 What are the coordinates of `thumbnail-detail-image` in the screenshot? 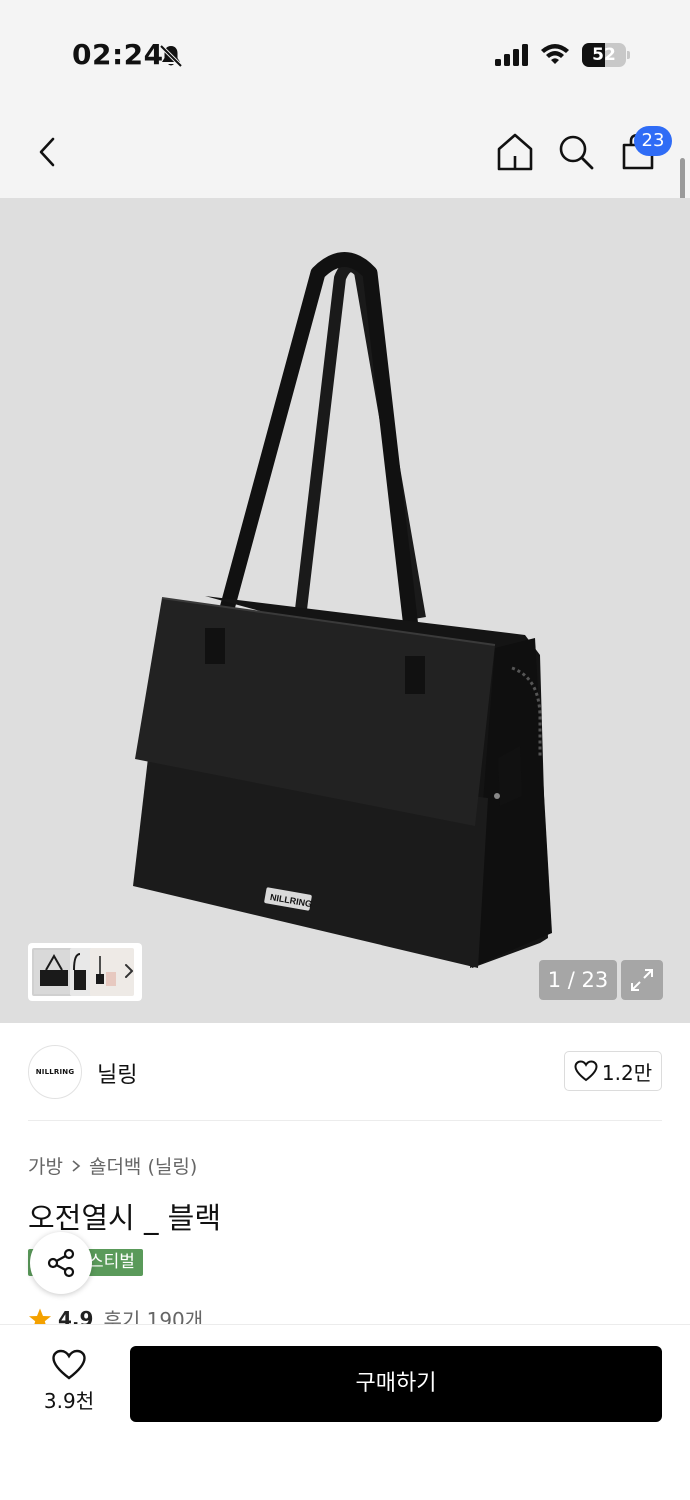 It's located at (106, 971).